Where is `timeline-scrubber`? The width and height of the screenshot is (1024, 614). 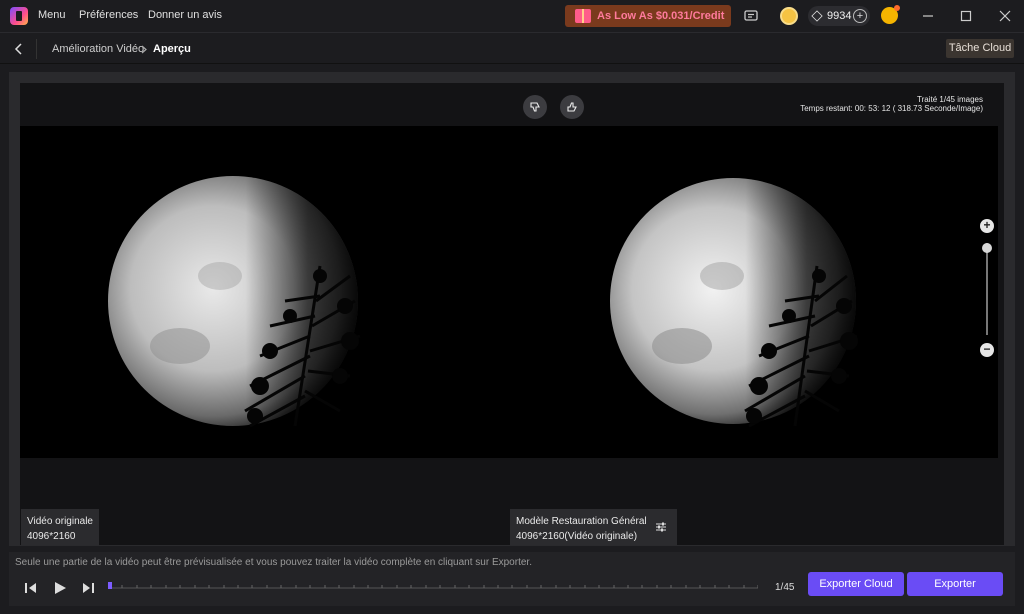 timeline-scrubber is located at coordinates (433, 588).